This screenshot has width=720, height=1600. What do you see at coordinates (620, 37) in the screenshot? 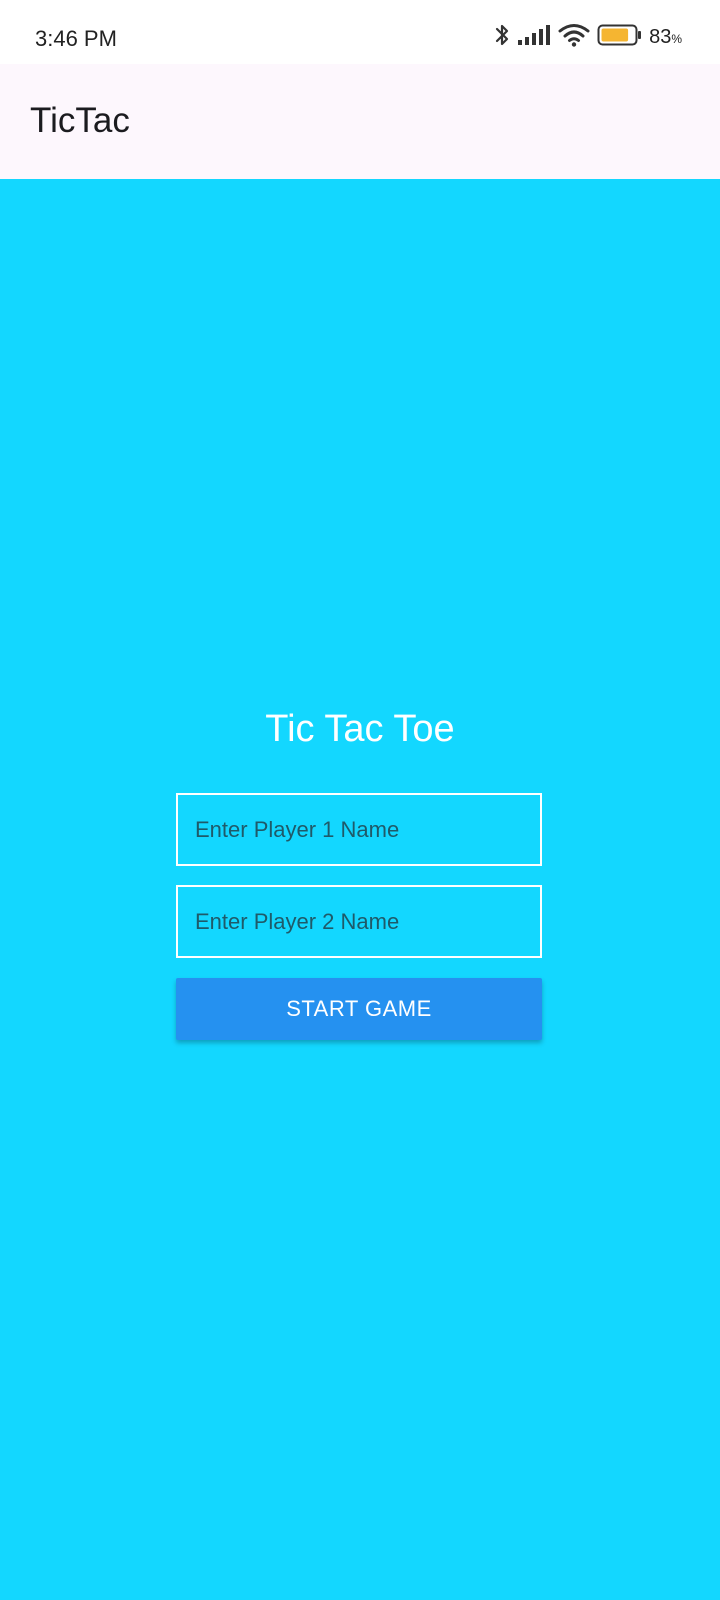
I see `battery-icon` at bounding box center [620, 37].